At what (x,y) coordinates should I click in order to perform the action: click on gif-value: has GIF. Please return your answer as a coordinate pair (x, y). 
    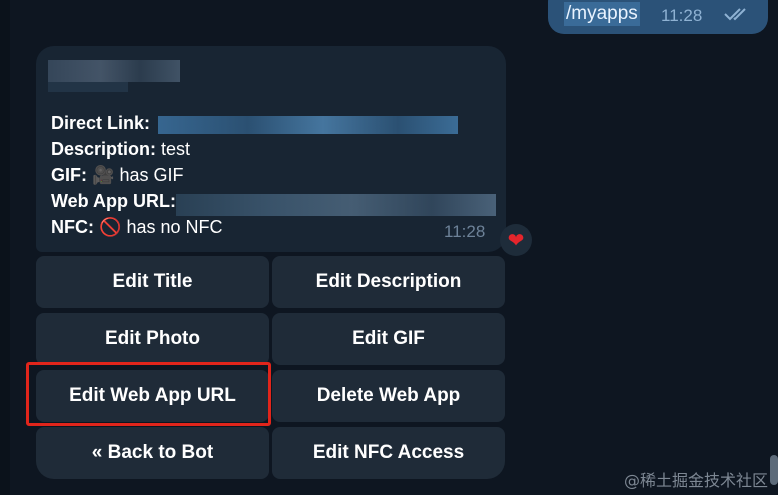
    Looking at the image, I should click on (151, 175).